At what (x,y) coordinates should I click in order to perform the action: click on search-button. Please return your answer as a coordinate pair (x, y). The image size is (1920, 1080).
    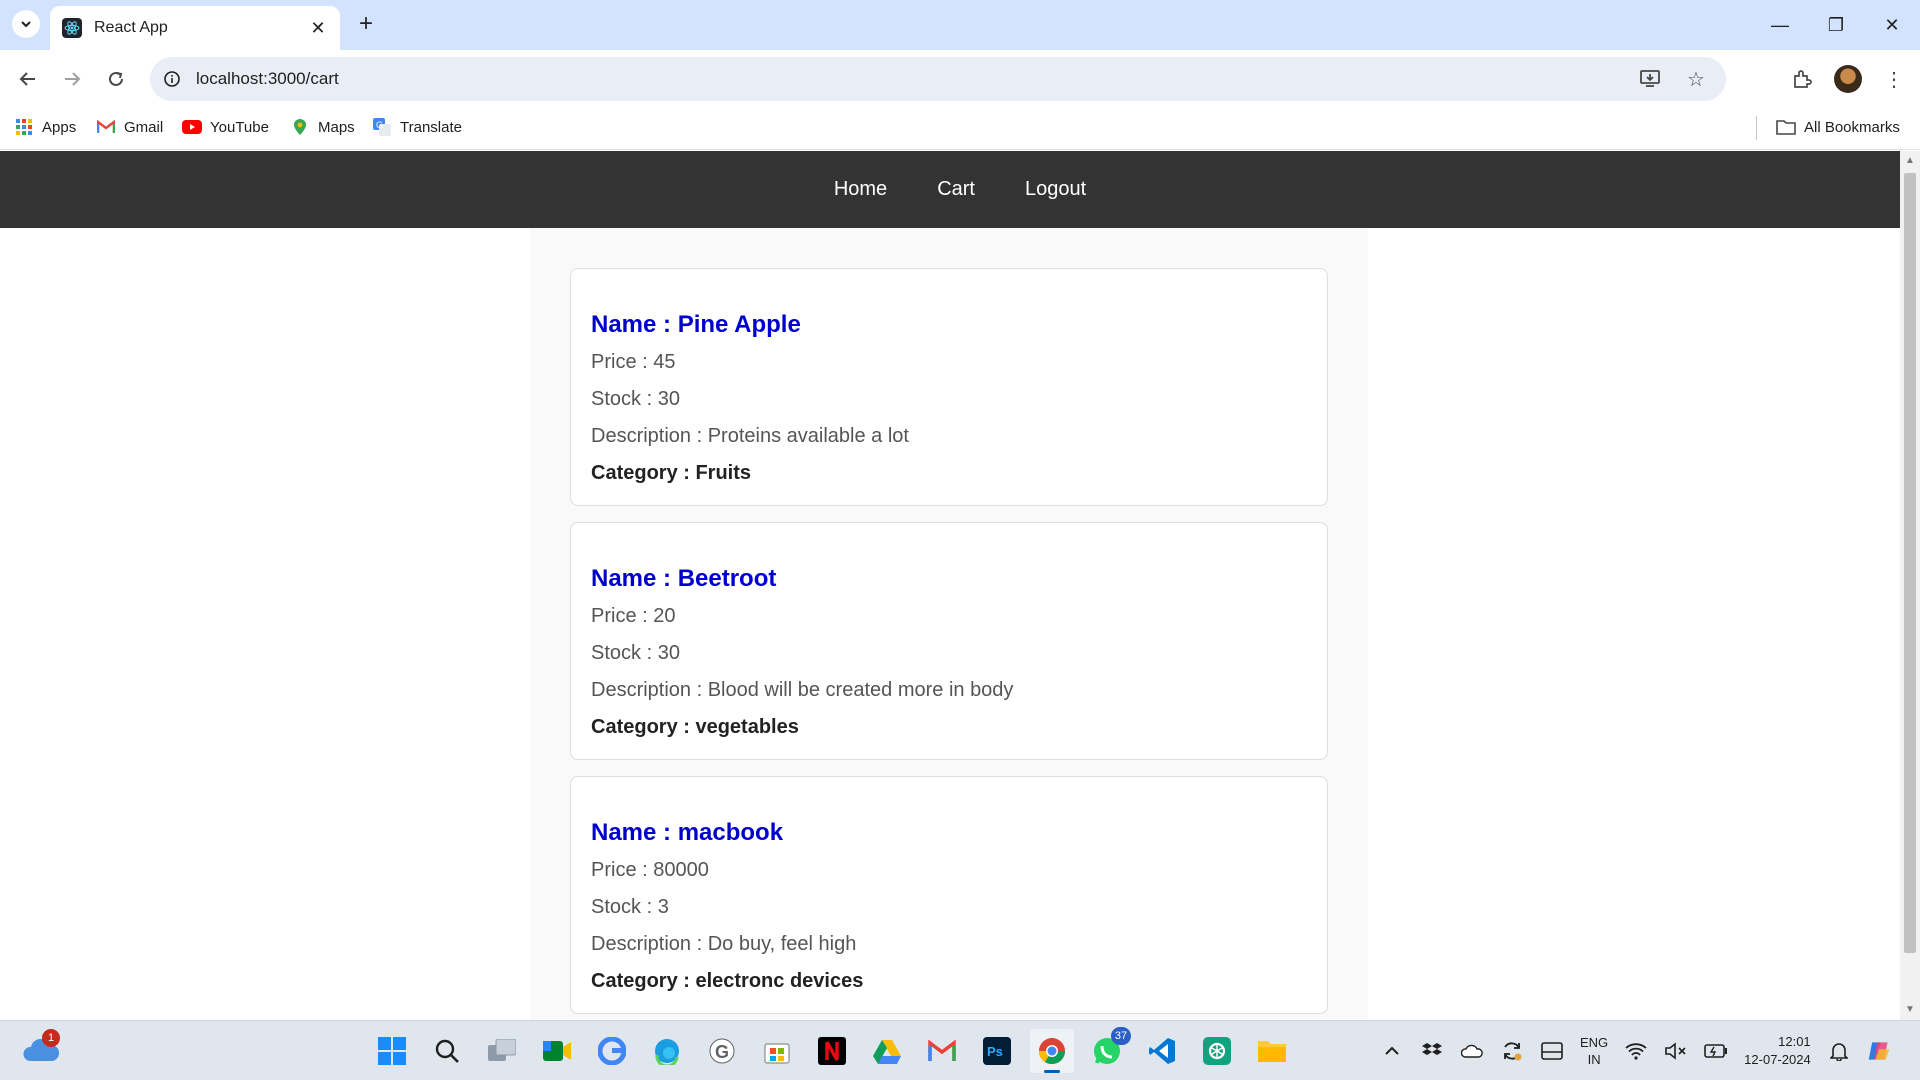
    Looking at the image, I should click on (447, 1051).